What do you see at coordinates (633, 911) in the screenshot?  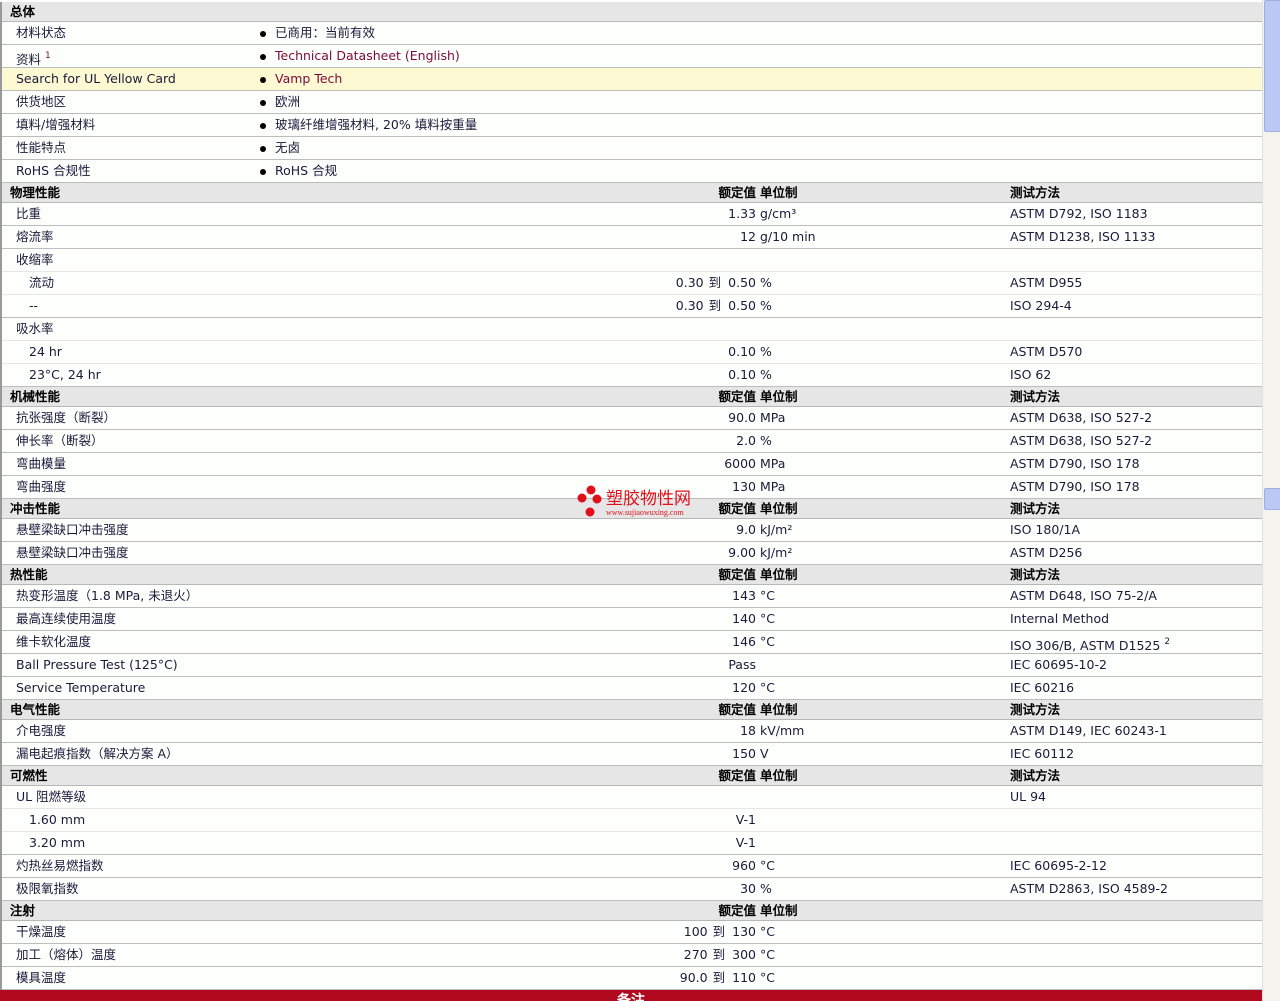 I see `section-header: 注射 额定值 单位制` at bounding box center [633, 911].